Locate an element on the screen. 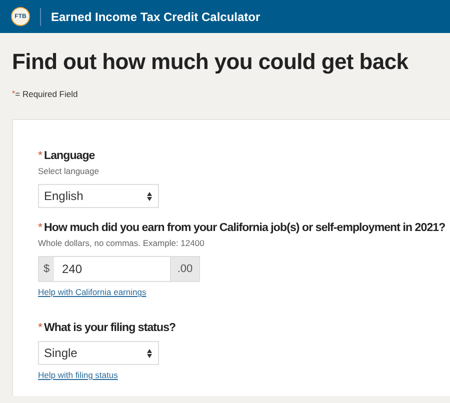  cents-suffix: .00 is located at coordinates (184, 269).